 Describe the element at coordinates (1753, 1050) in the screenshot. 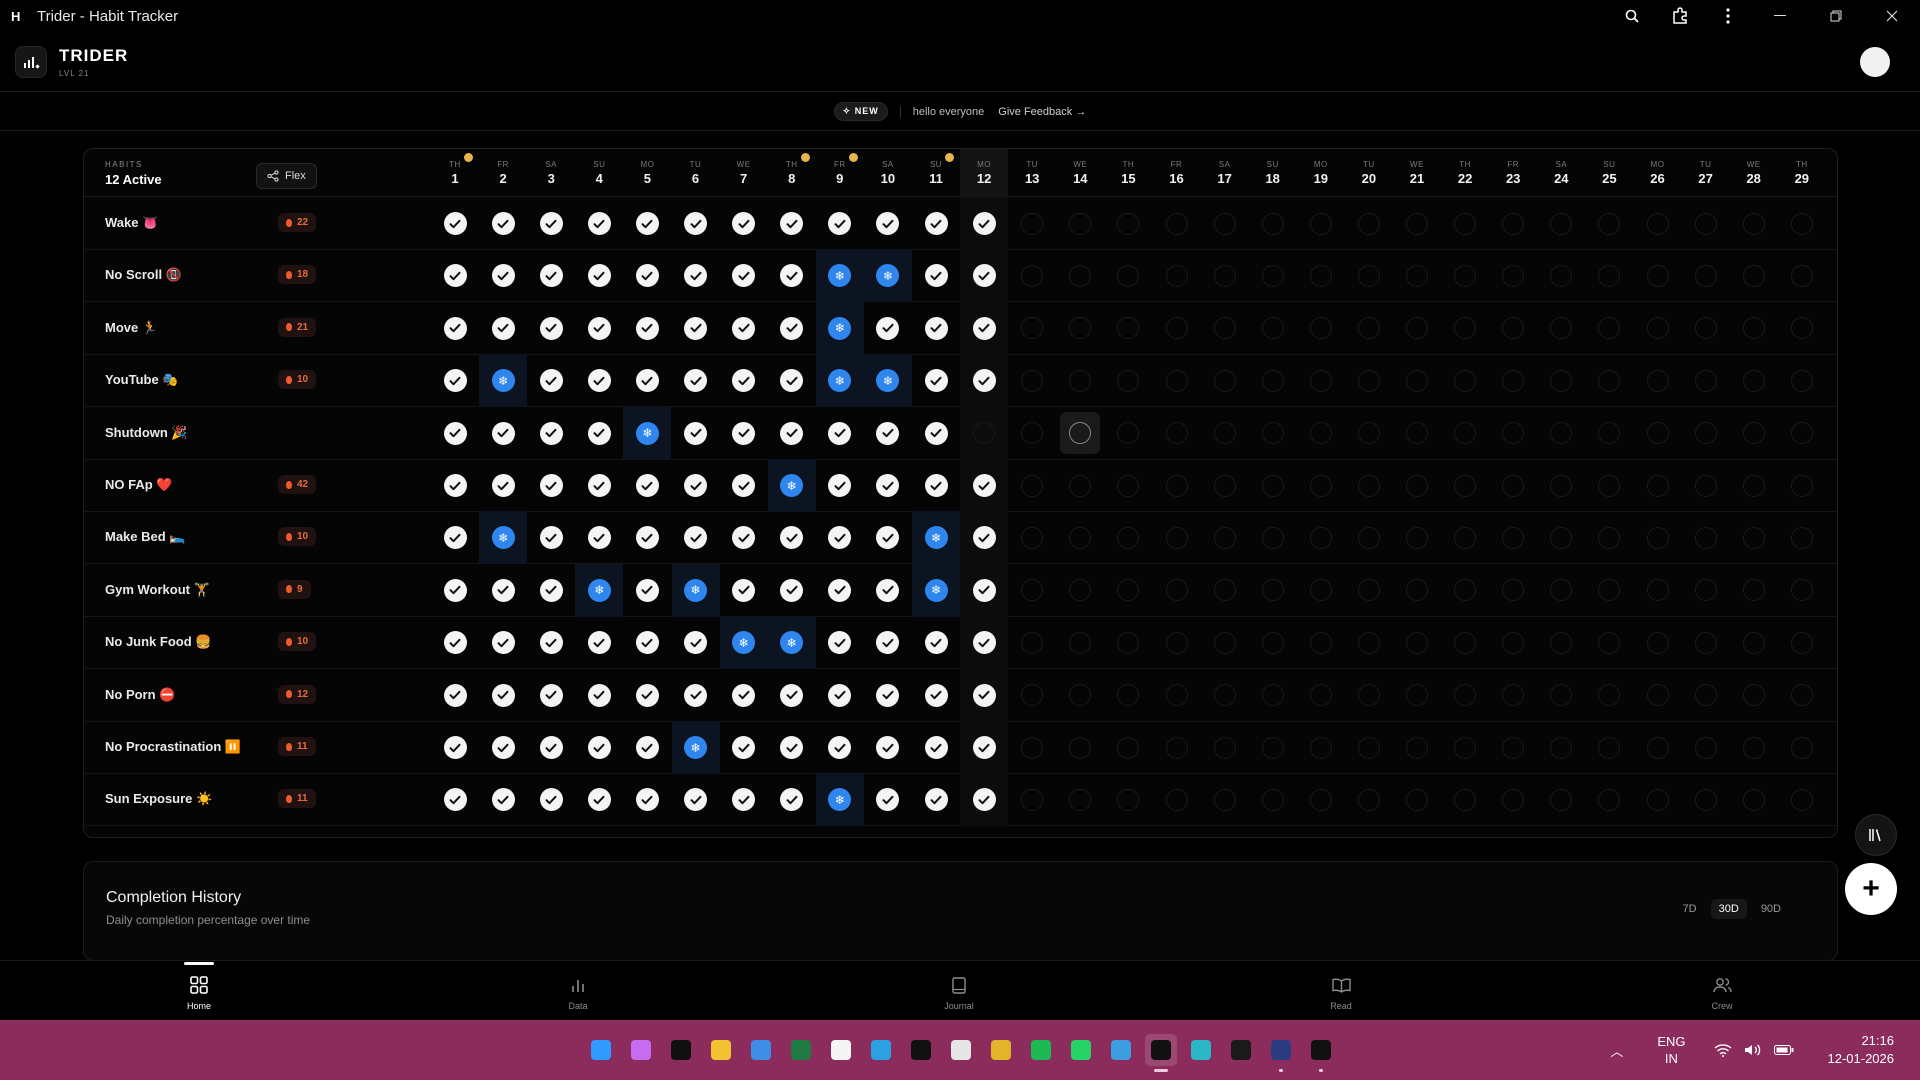

I see `volume-icon` at that location.